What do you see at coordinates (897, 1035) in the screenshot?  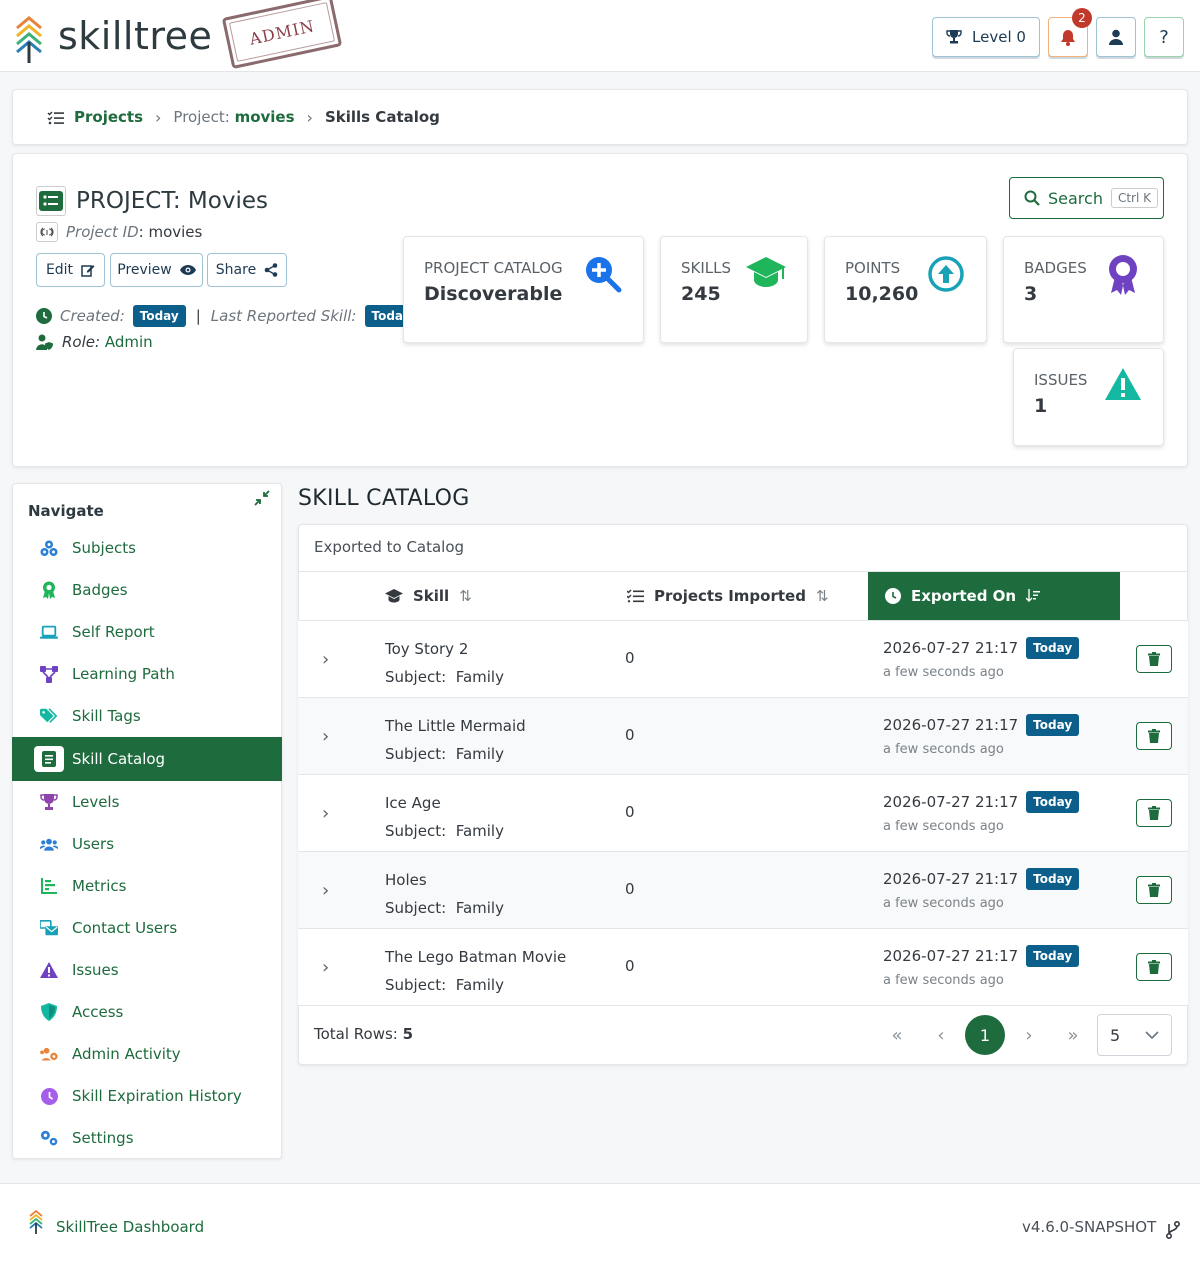 I see `first-page-icon: «` at bounding box center [897, 1035].